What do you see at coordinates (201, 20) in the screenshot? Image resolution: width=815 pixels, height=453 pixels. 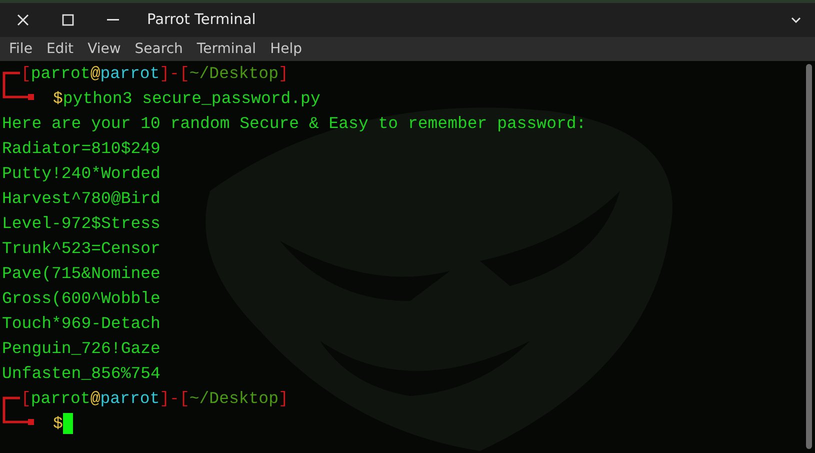 I see `window-title: Parrot Terminal` at bounding box center [201, 20].